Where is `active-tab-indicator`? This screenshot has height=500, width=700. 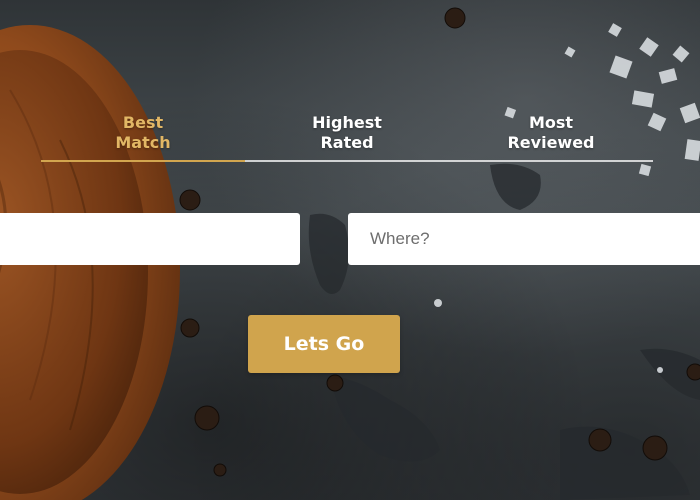
active-tab-indicator is located at coordinates (143, 161).